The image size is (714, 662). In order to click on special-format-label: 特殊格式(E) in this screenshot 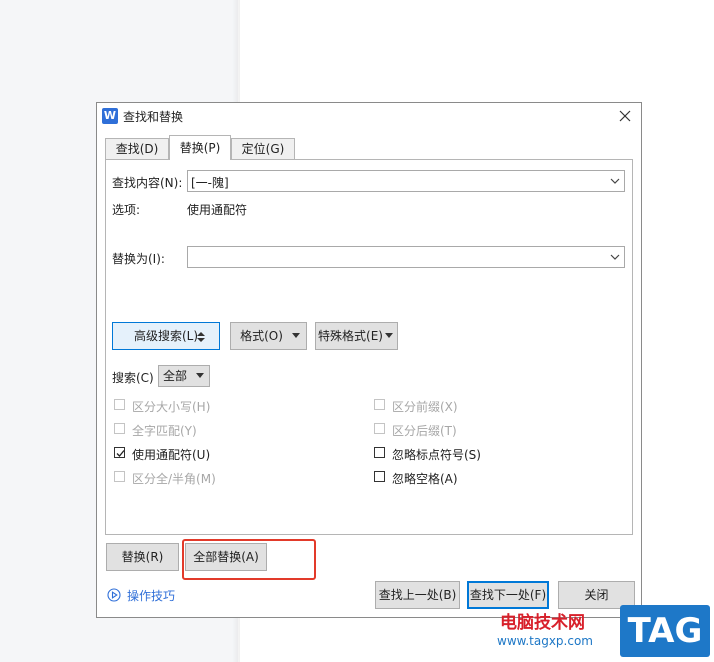, I will do `click(350, 336)`.